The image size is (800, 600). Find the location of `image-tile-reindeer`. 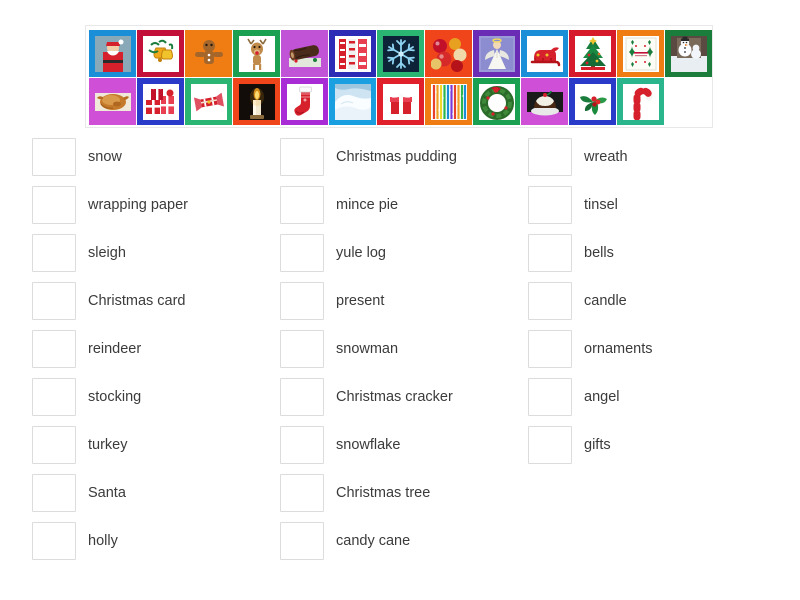

image-tile-reindeer is located at coordinates (256, 53).